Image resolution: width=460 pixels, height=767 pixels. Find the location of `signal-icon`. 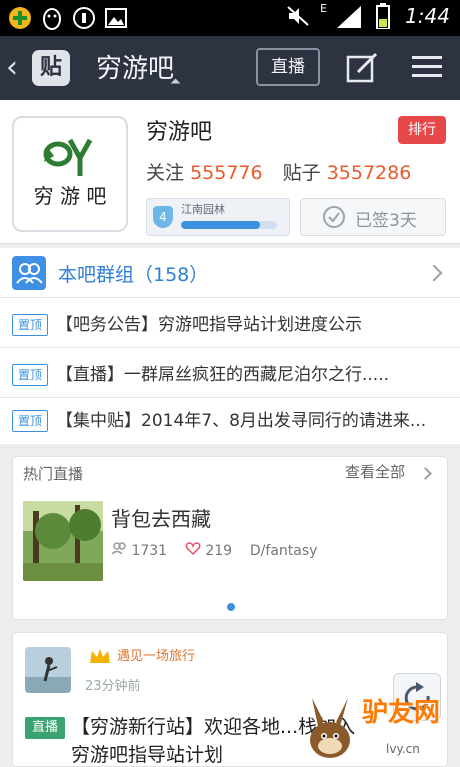

signal-icon is located at coordinates (349, 16).